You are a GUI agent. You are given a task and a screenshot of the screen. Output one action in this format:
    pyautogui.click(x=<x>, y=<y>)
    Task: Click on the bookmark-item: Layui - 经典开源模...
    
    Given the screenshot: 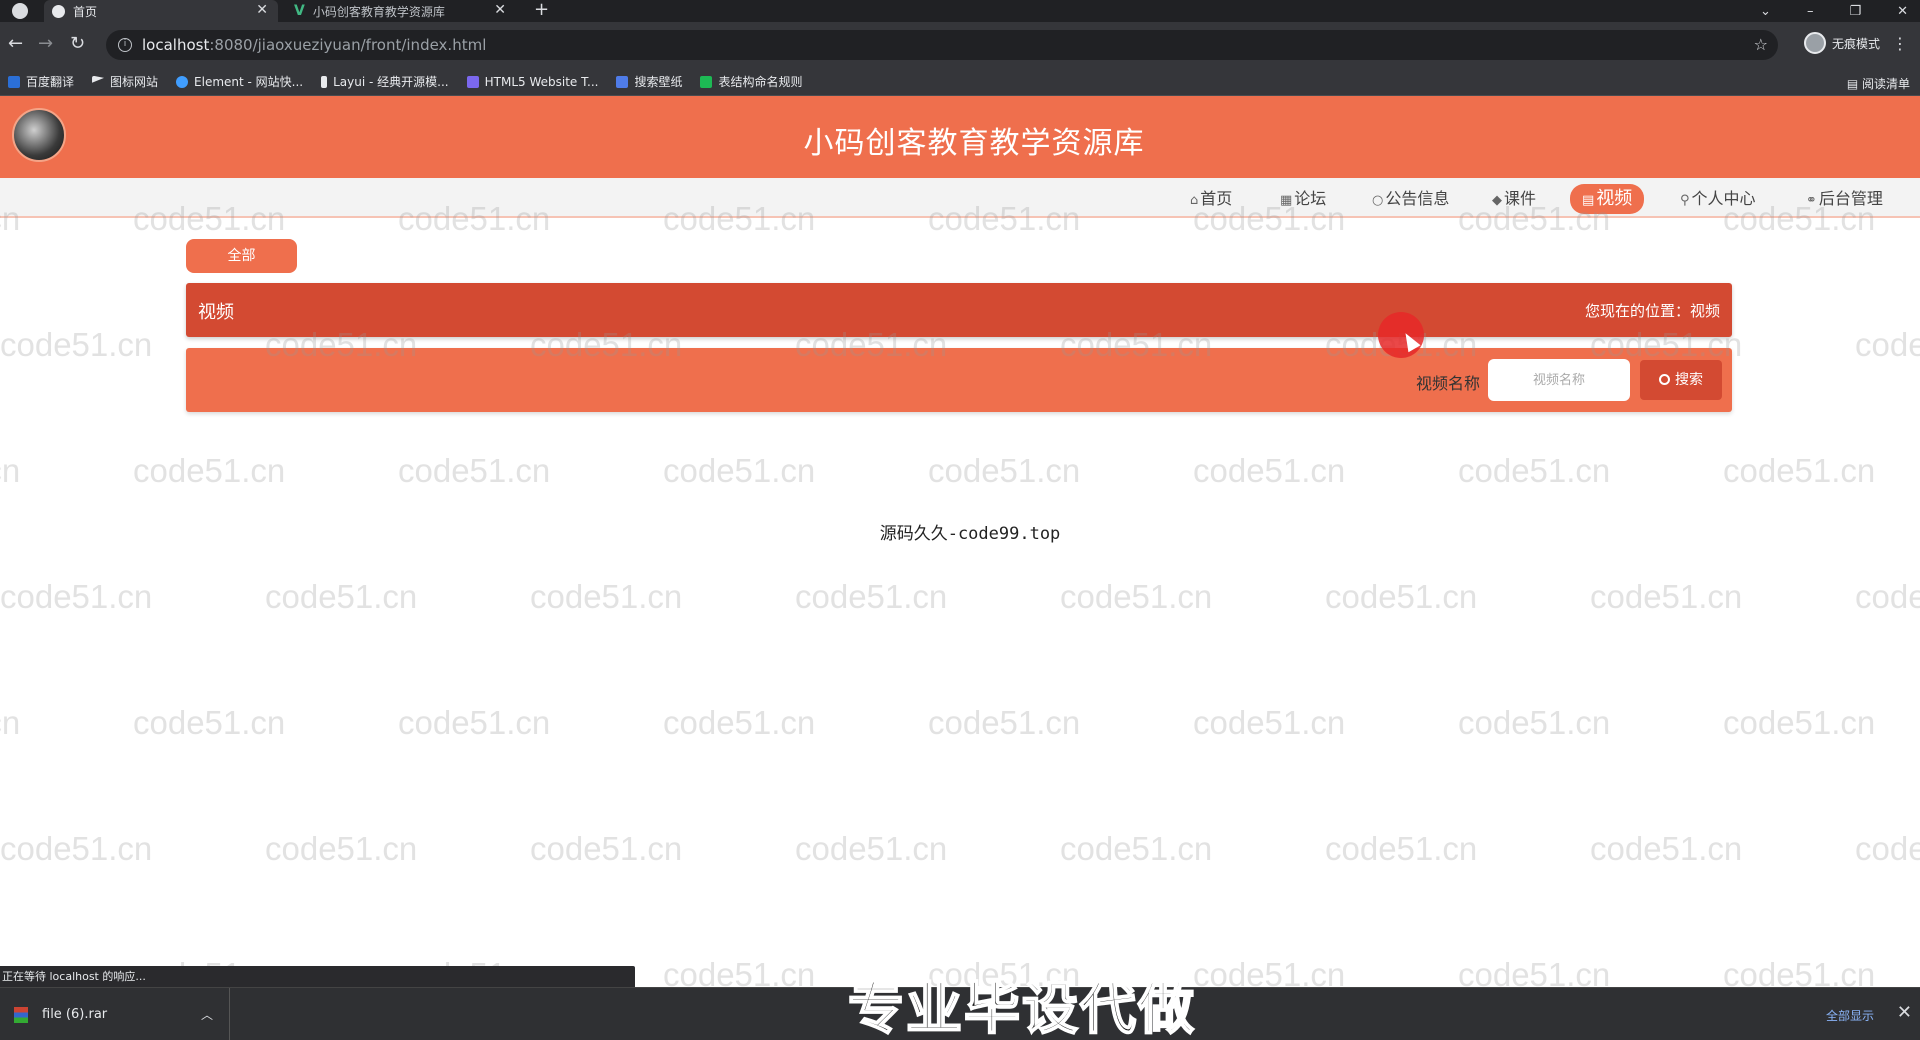 What is the action you would take?
    pyautogui.click(x=385, y=81)
    